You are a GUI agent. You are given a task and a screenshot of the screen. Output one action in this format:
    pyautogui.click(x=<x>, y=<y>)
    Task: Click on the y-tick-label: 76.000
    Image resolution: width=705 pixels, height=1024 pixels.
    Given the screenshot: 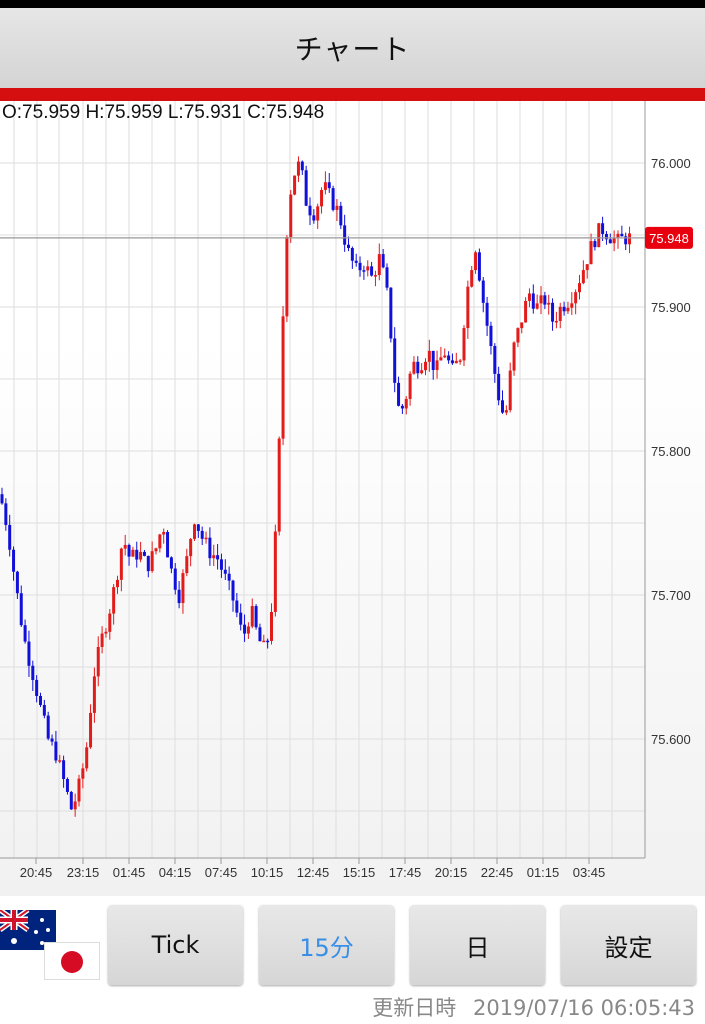 What is the action you would take?
    pyautogui.click(x=671, y=163)
    